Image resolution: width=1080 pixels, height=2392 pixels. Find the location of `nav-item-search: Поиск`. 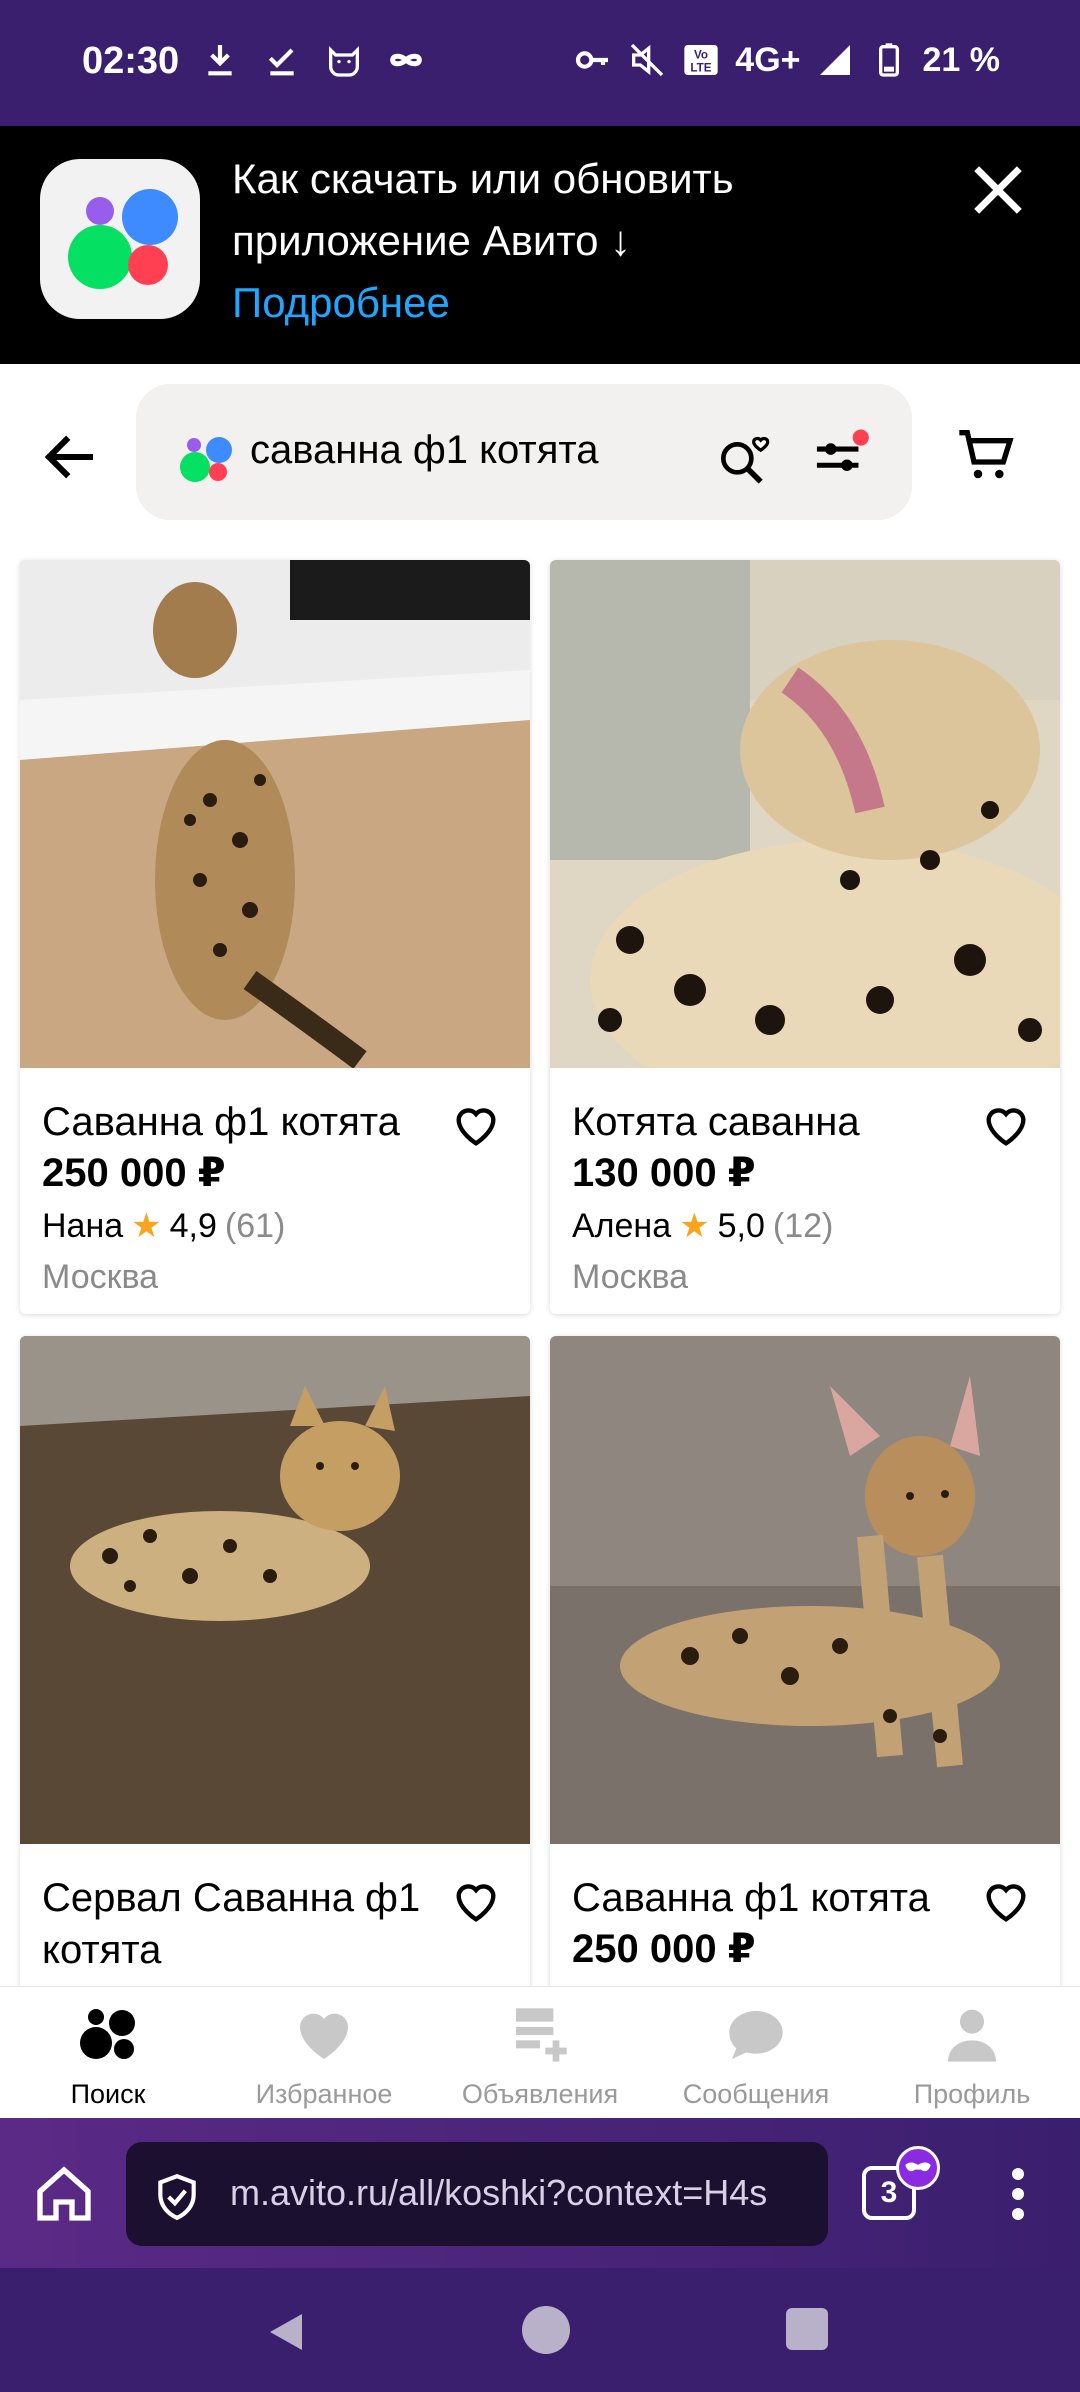

nav-item-search: Поиск is located at coordinates (108, 2053).